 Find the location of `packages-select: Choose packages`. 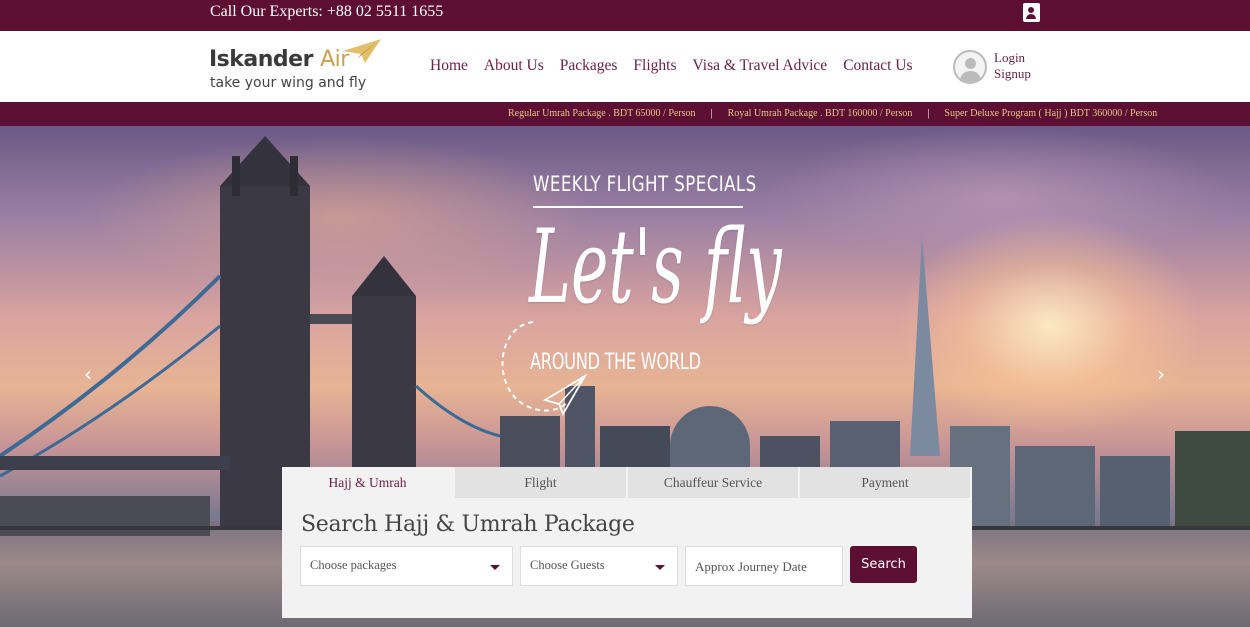

packages-select: Choose packages is located at coordinates (406, 566).